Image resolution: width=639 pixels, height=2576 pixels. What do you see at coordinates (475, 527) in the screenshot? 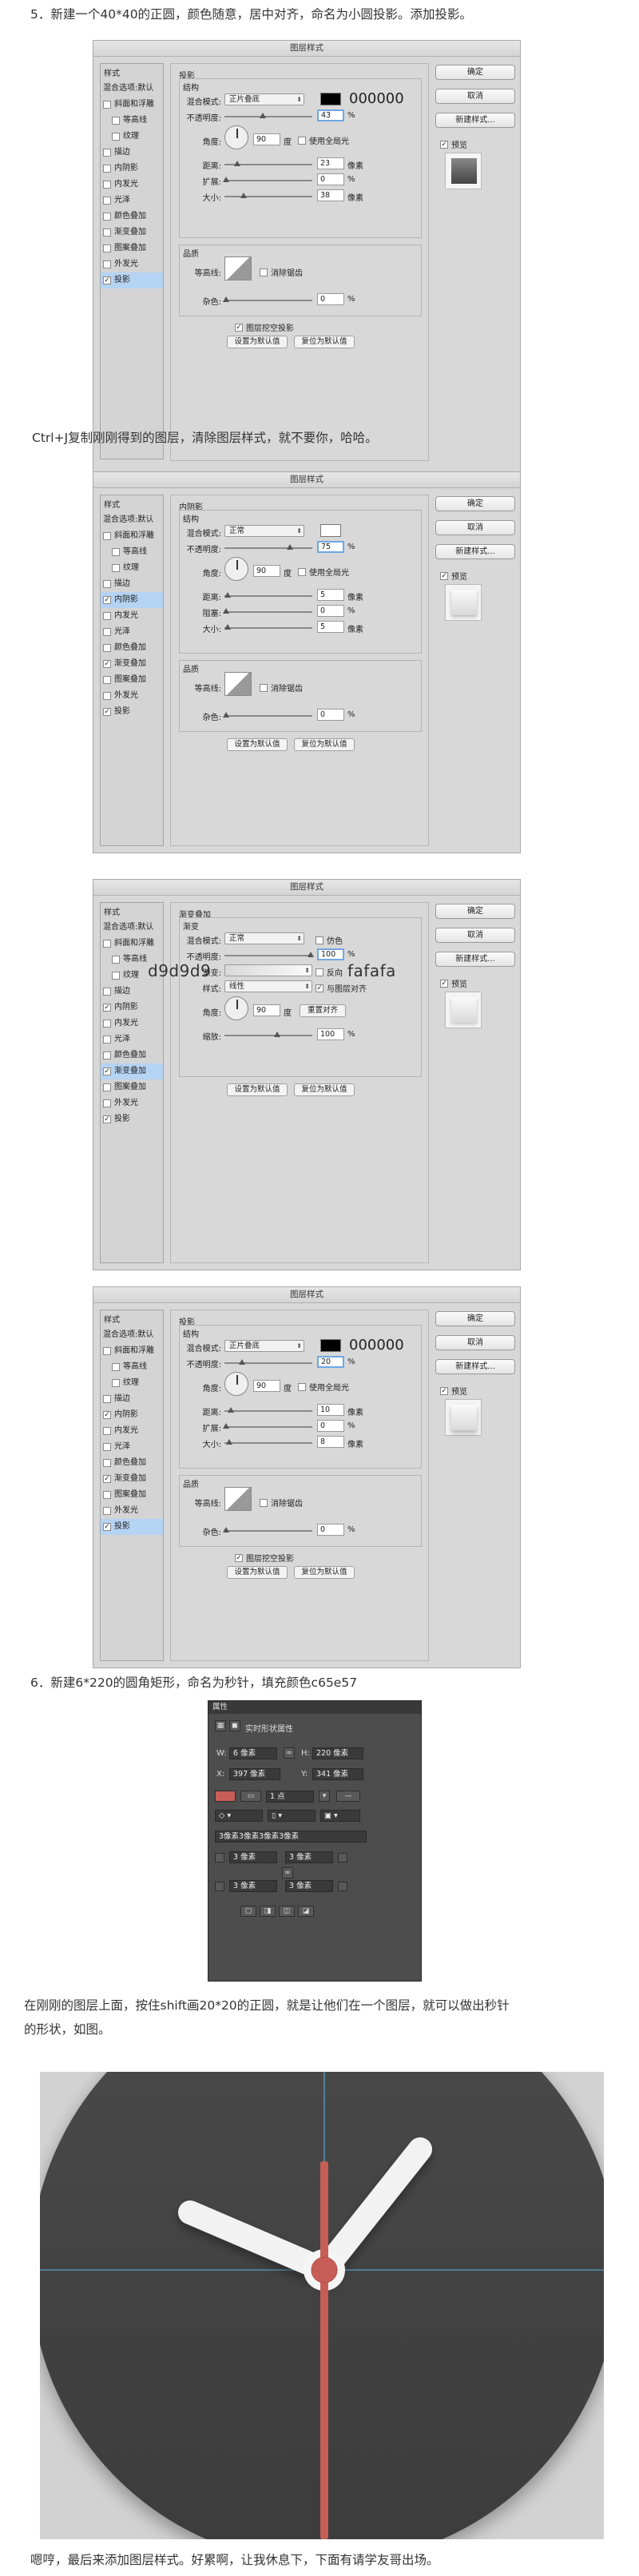
I see `cancel-button: 取消` at bounding box center [475, 527].